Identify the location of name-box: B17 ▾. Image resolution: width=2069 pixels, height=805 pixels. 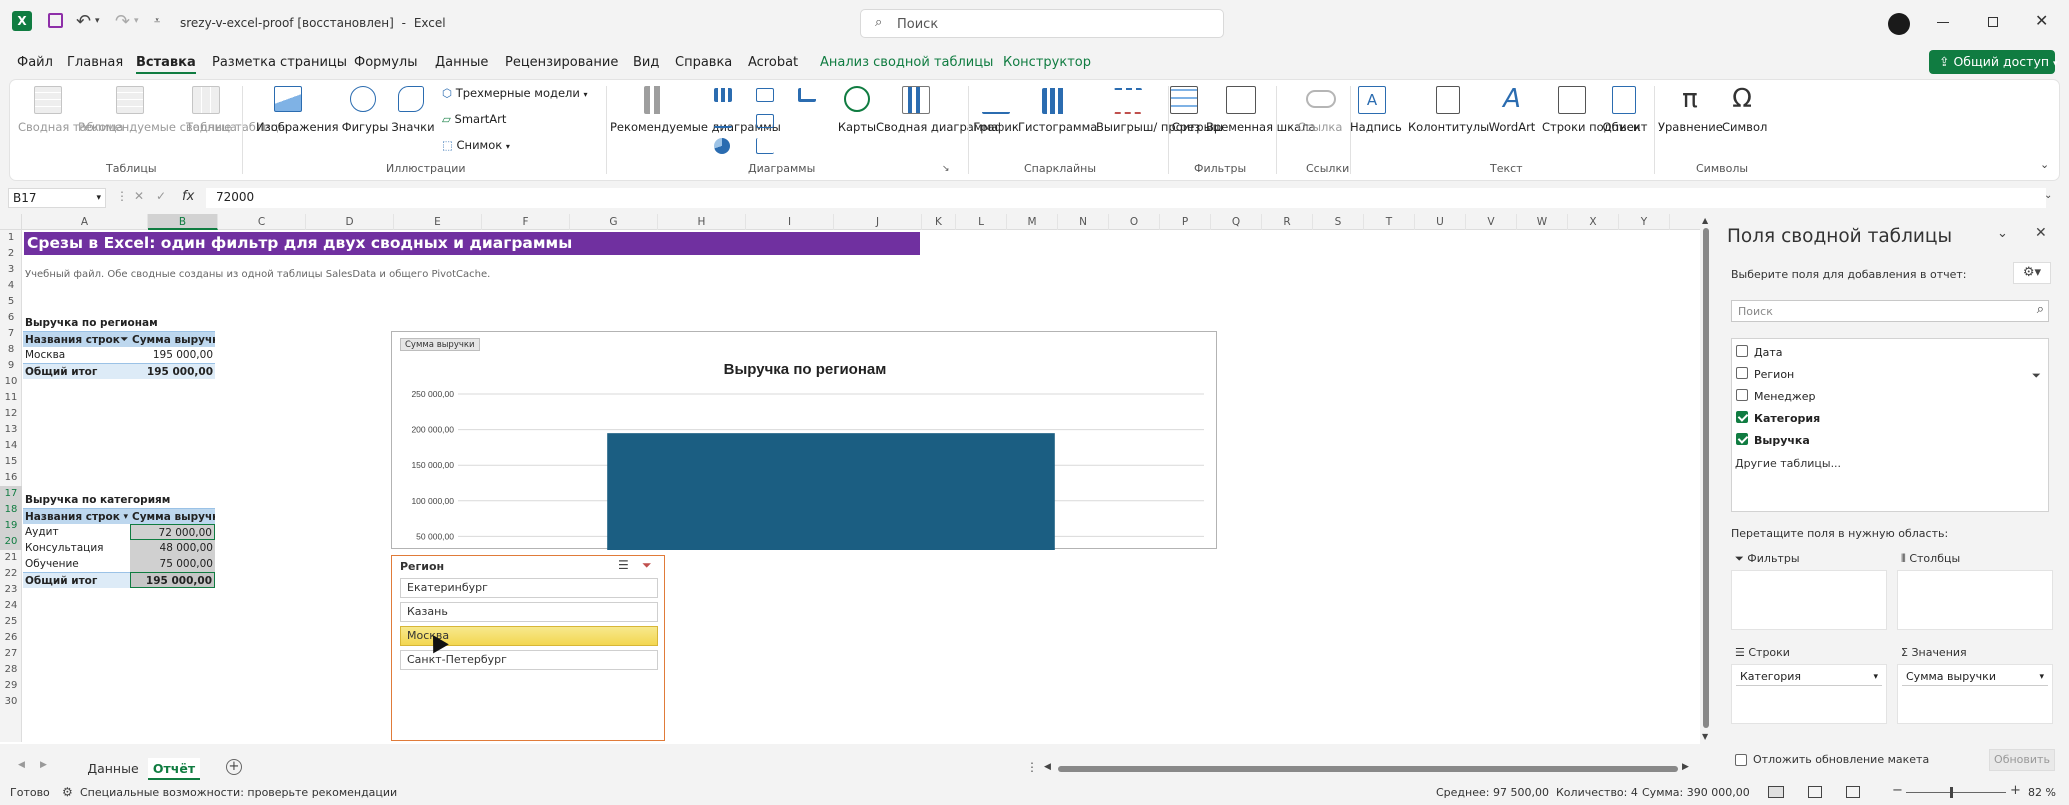
(57, 198).